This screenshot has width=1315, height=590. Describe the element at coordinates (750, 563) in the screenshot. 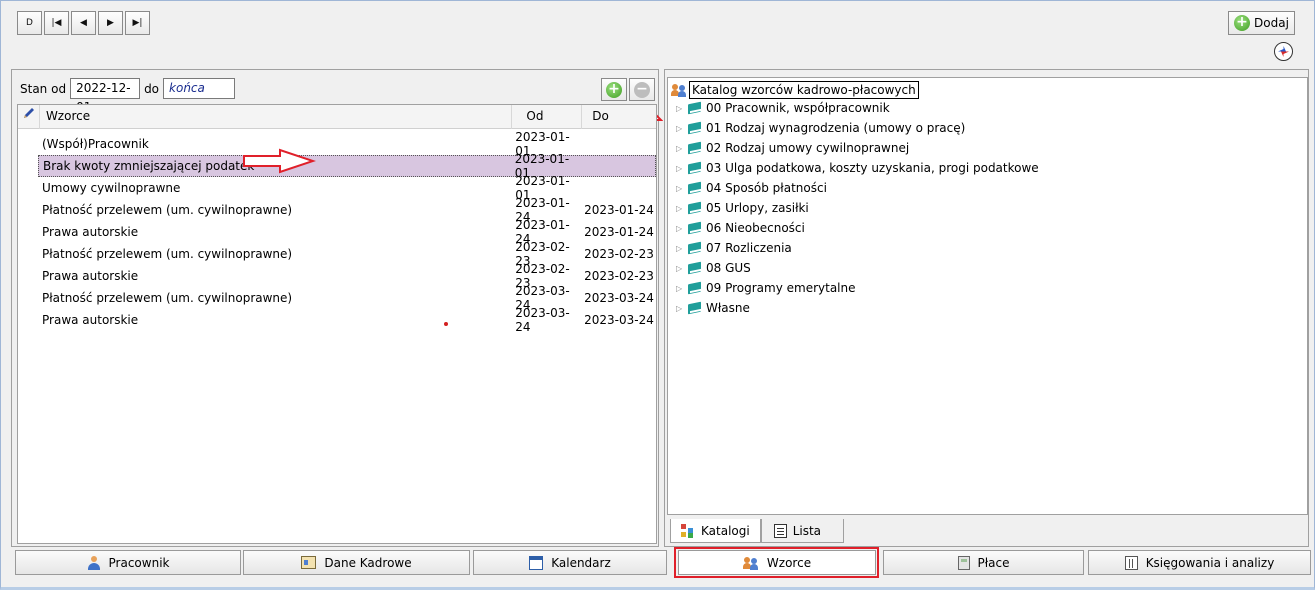

I see `people-icon` at that location.